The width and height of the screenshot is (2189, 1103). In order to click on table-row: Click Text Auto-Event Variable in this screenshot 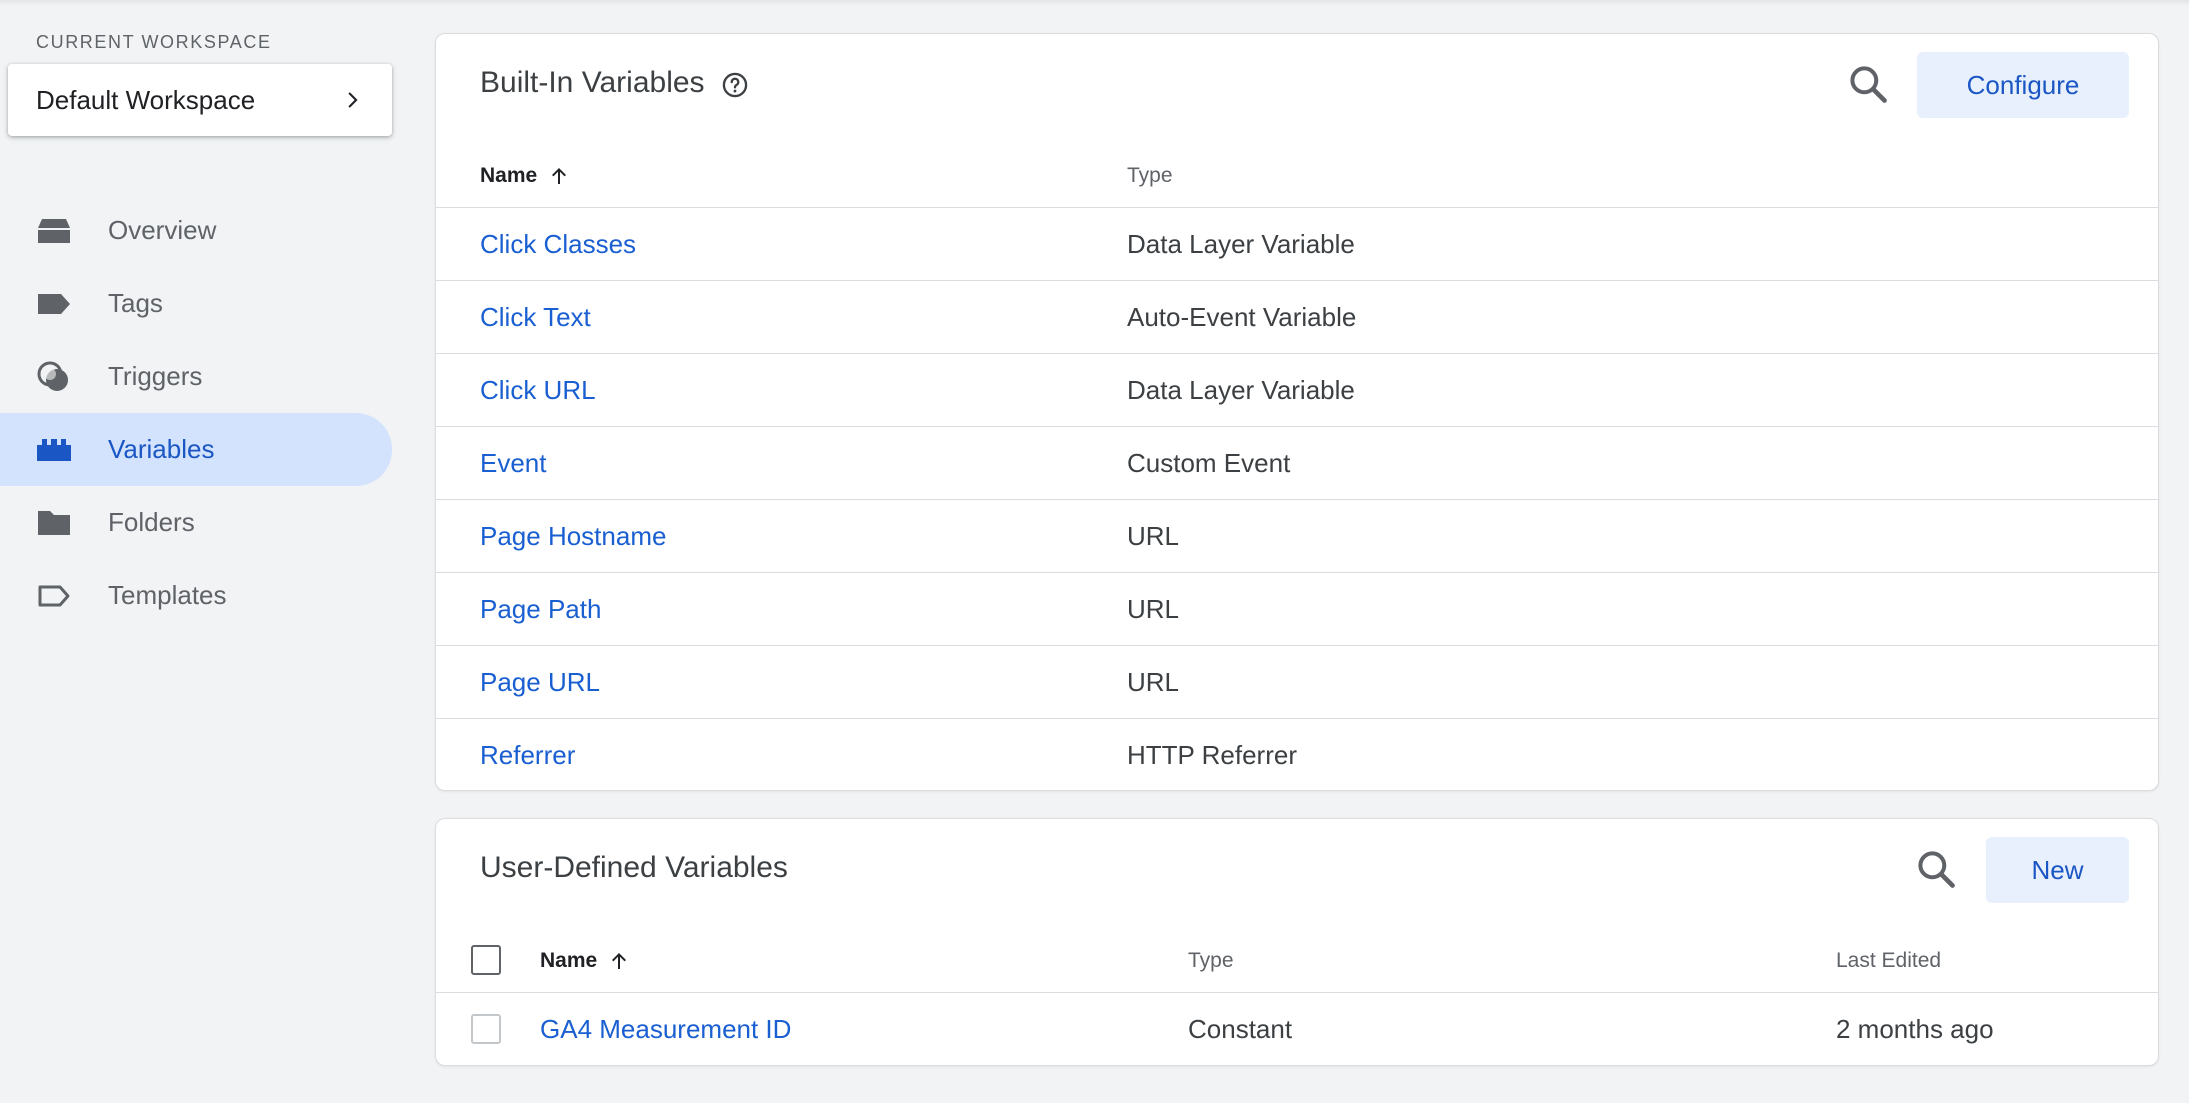, I will do `click(1297, 317)`.